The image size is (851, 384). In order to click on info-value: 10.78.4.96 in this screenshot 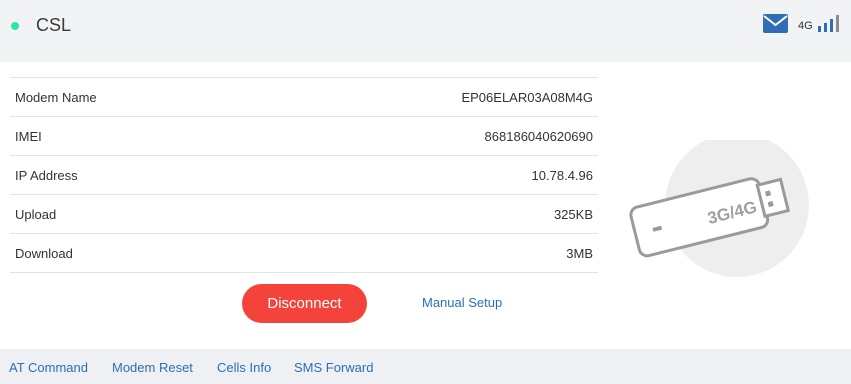, I will do `click(562, 175)`.